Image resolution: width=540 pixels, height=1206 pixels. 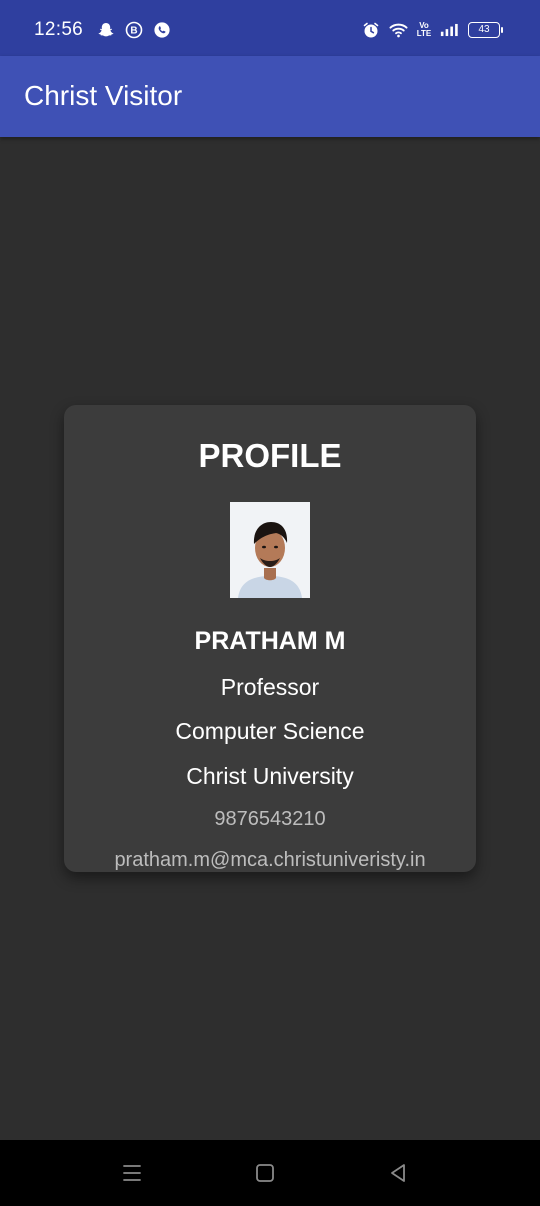 I want to click on wifi-icon, so click(x=398, y=29).